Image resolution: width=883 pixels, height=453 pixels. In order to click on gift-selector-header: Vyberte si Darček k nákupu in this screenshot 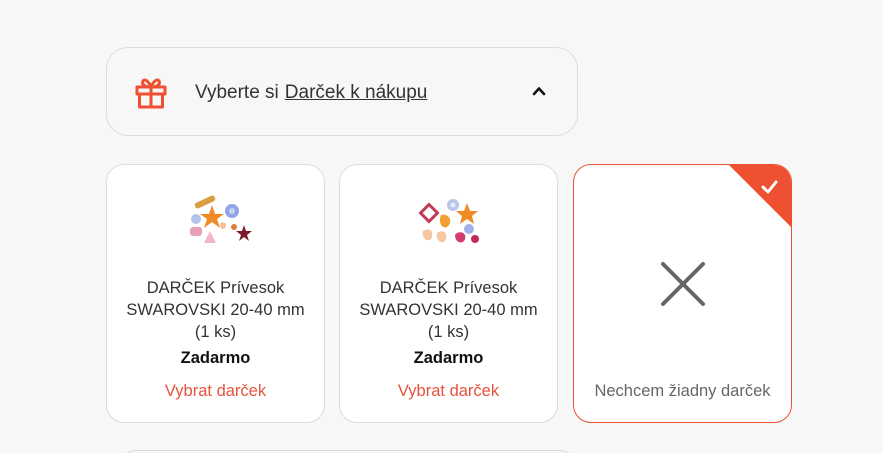, I will do `click(342, 91)`.